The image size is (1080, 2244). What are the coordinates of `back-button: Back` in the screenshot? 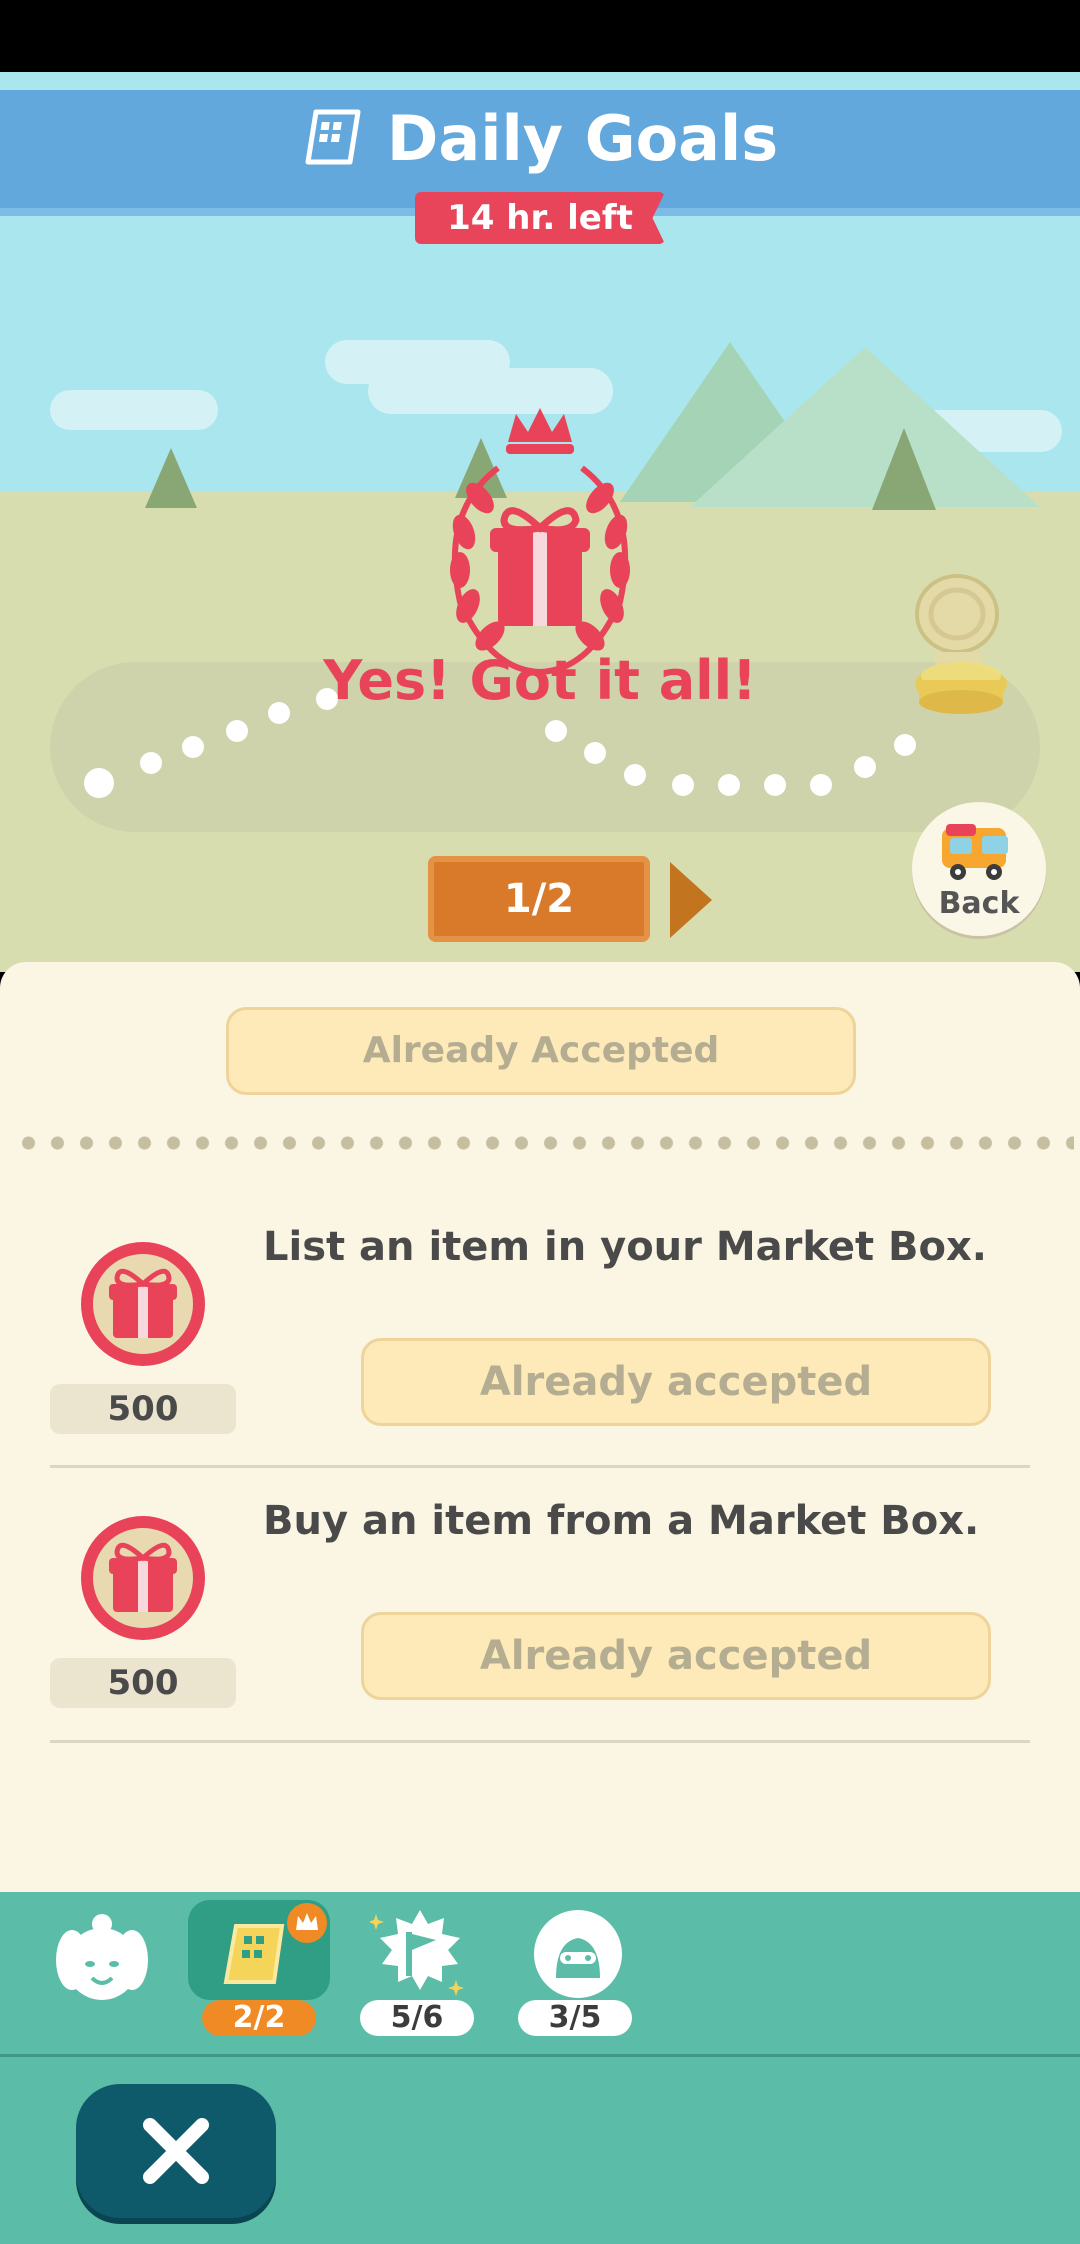 It's located at (979, 869).